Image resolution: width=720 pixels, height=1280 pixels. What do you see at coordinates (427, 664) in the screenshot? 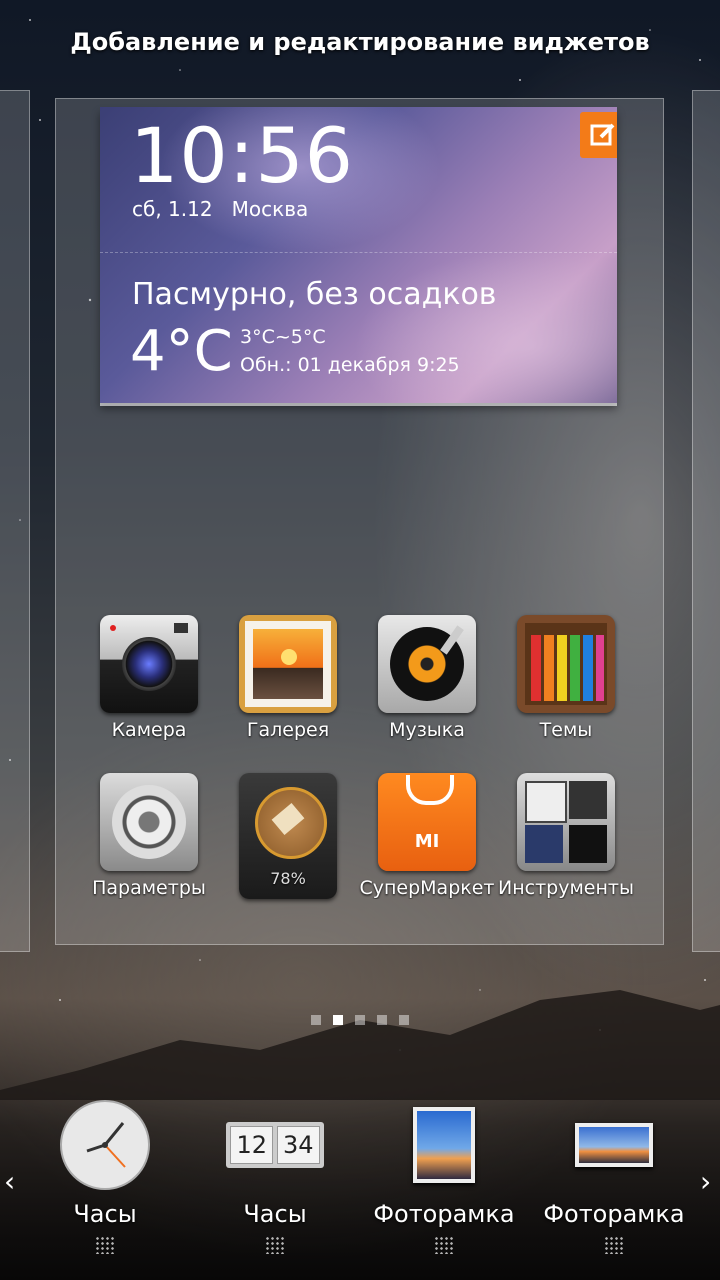
I see `music-icon` at bounding box center [427, 664].